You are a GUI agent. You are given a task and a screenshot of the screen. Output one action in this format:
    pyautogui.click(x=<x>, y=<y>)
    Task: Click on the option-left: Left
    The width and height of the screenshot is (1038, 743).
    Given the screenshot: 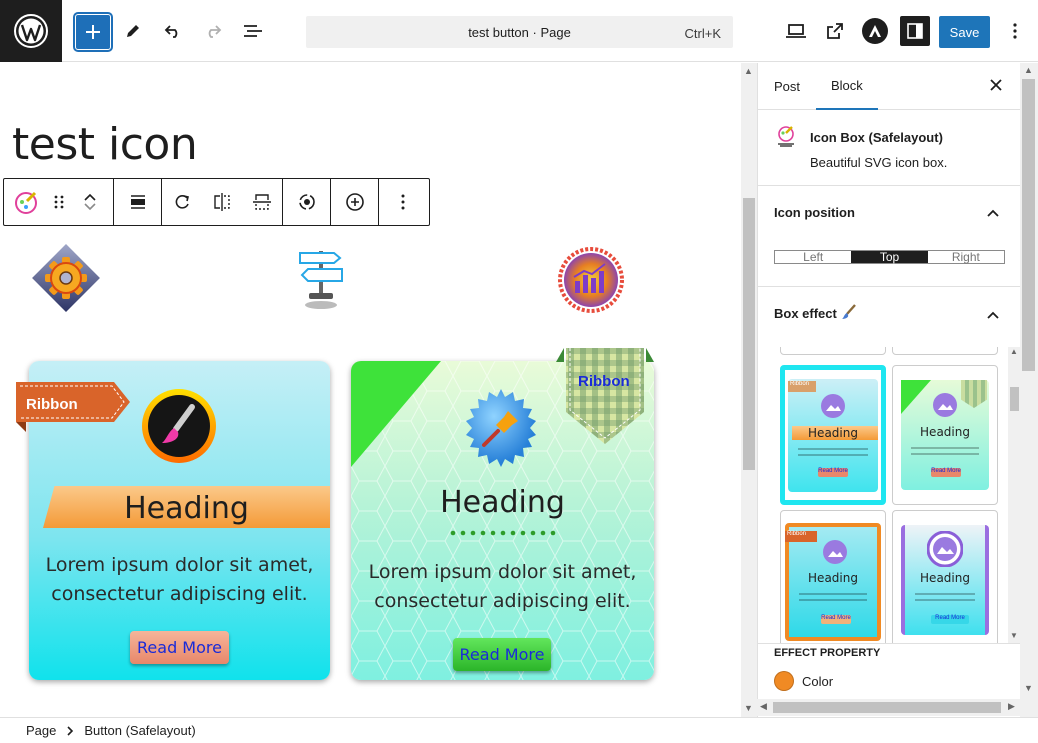 What is the action you would take?
    pyautogui.click(x=813, y=257)
    